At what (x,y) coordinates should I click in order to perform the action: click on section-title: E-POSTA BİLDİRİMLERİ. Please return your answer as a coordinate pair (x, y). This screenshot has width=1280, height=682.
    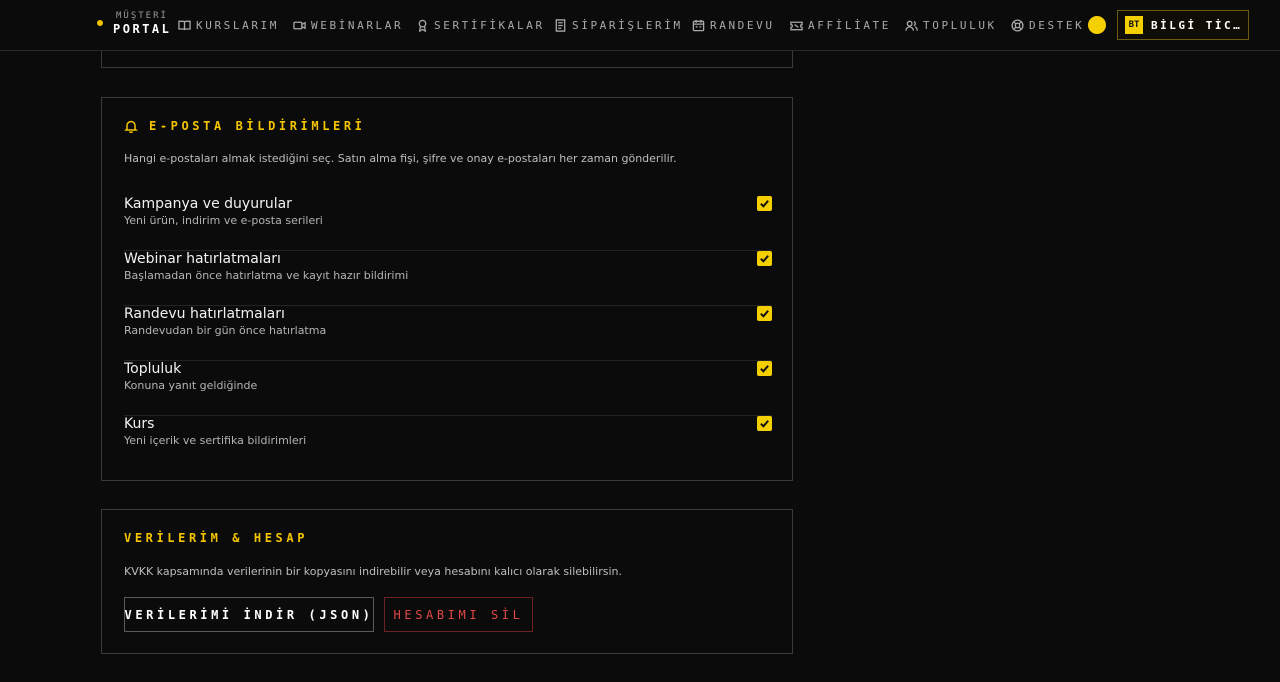
    Looking at the image, I should click on (257, 126).